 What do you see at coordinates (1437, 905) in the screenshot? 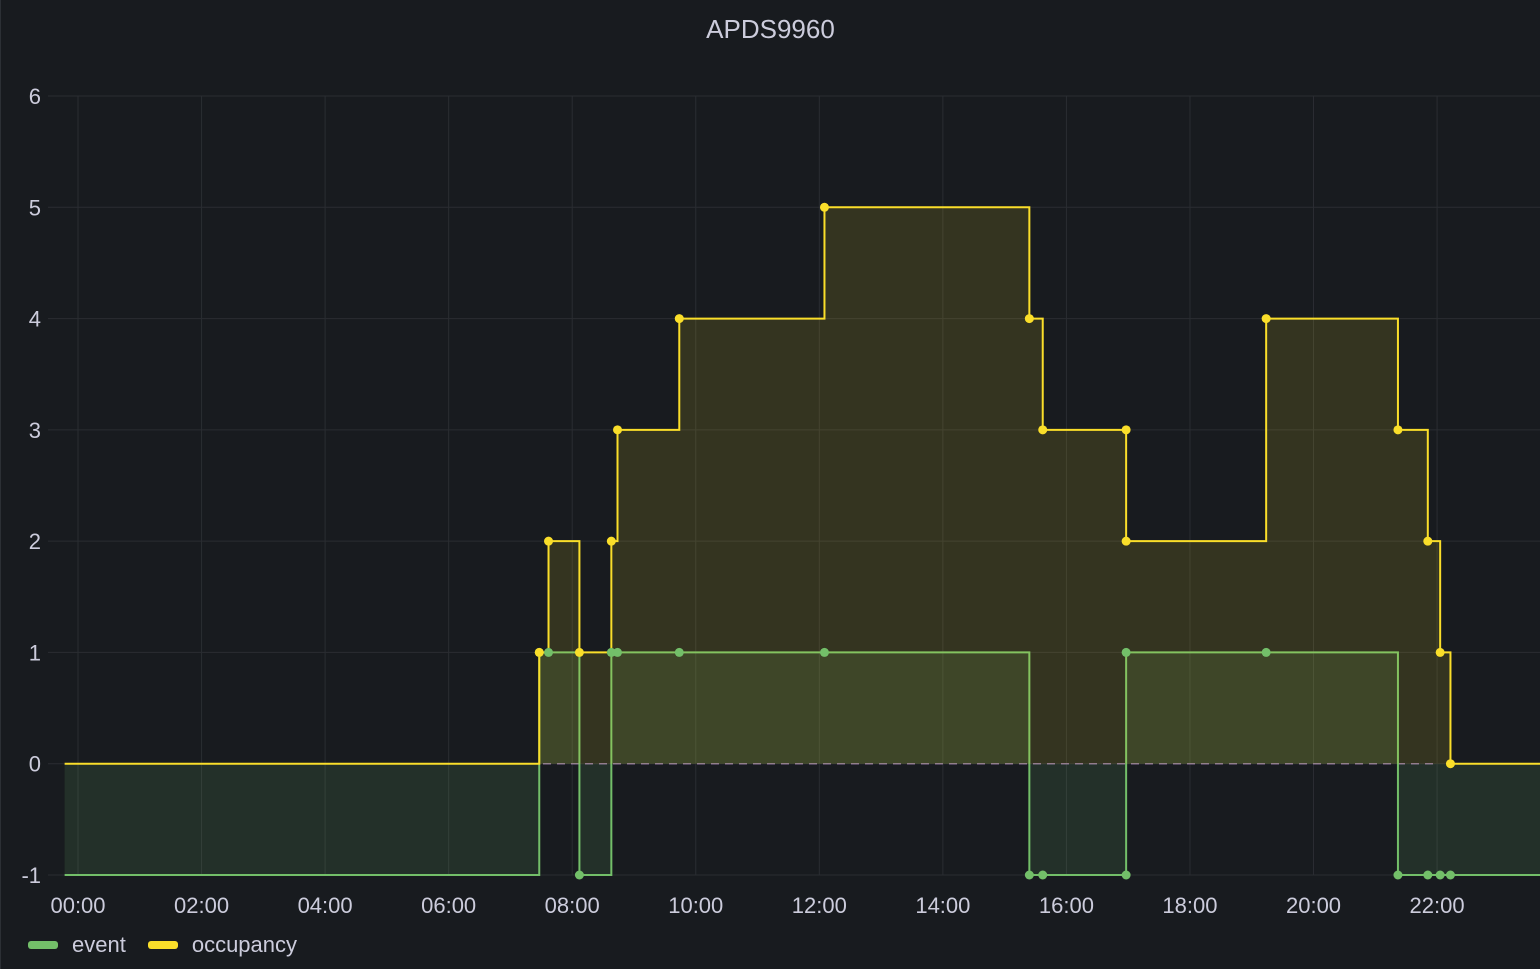
I see `x-tick-label: 22:00` at bounding box center [1437, 905].